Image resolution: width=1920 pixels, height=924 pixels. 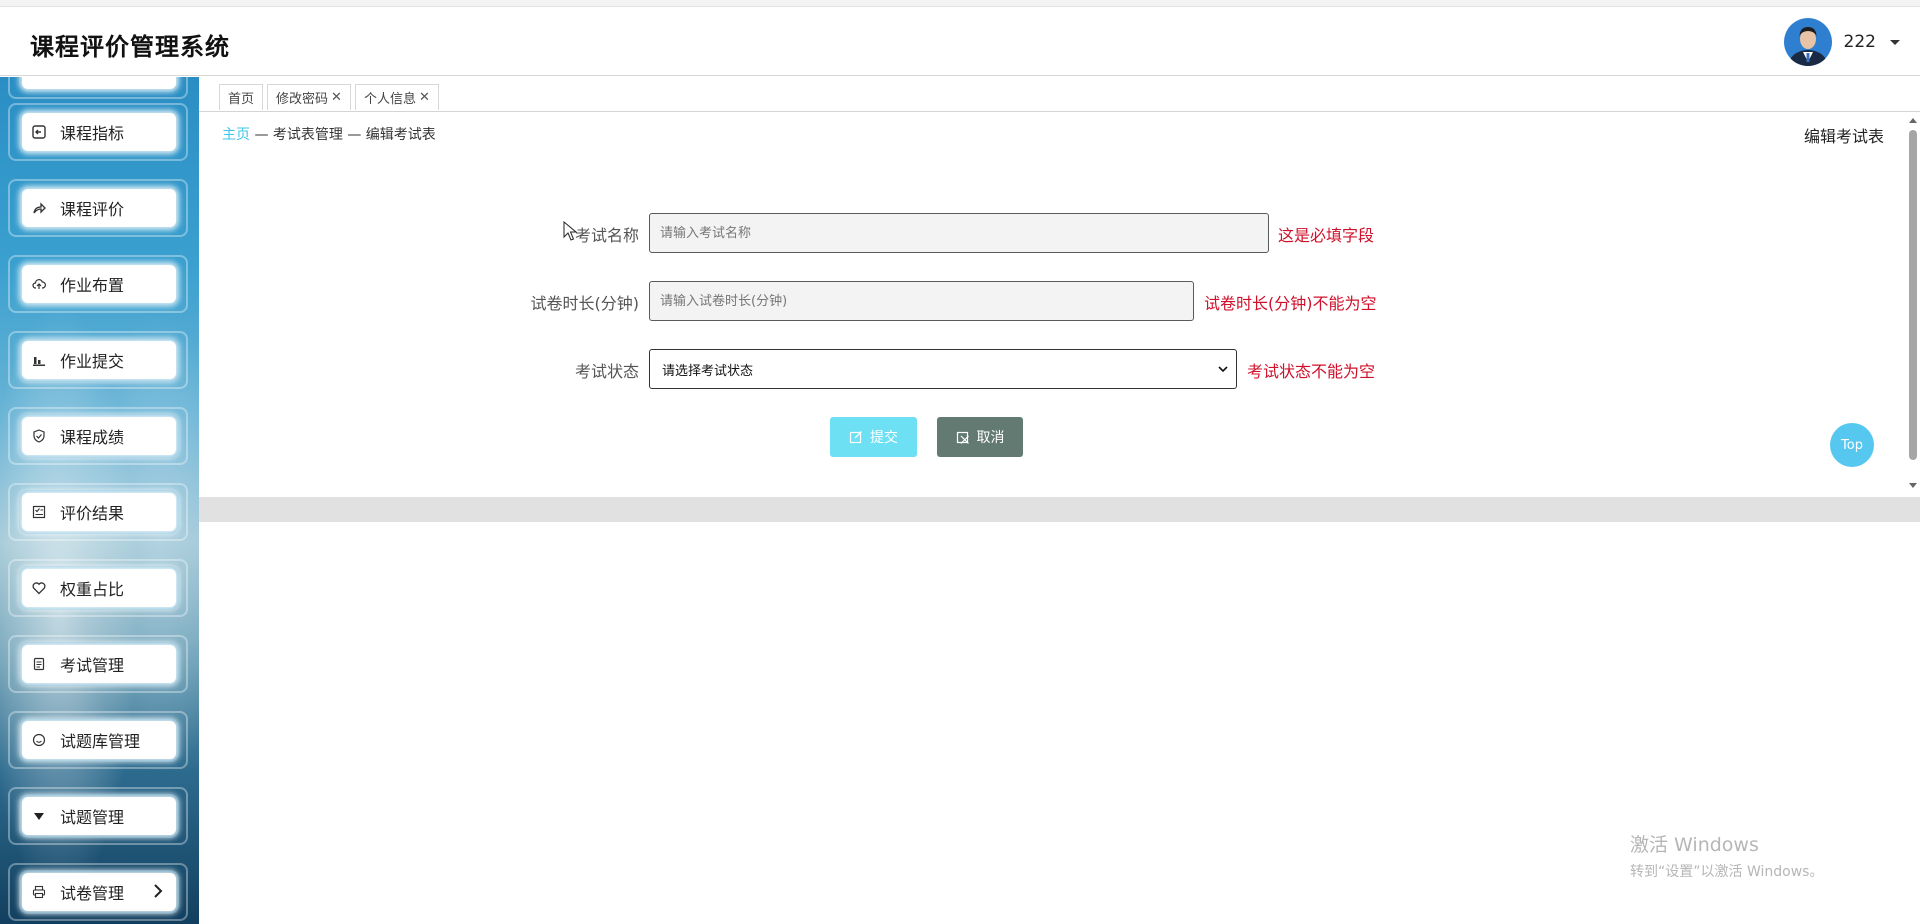 I want to click on app-title: 课程评价管理系统, so click(x=130, y=47).